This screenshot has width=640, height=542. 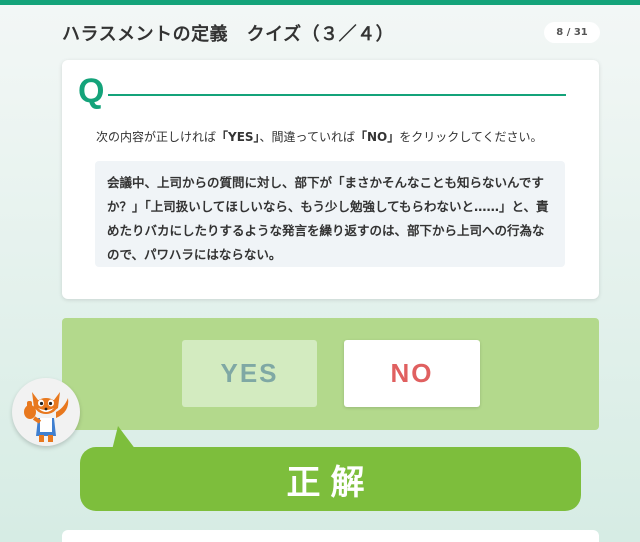 What do you see at coordinates (46, 417) in the screenshot?
I see `fox-mascot-icon` at bounding box center [46, 417].